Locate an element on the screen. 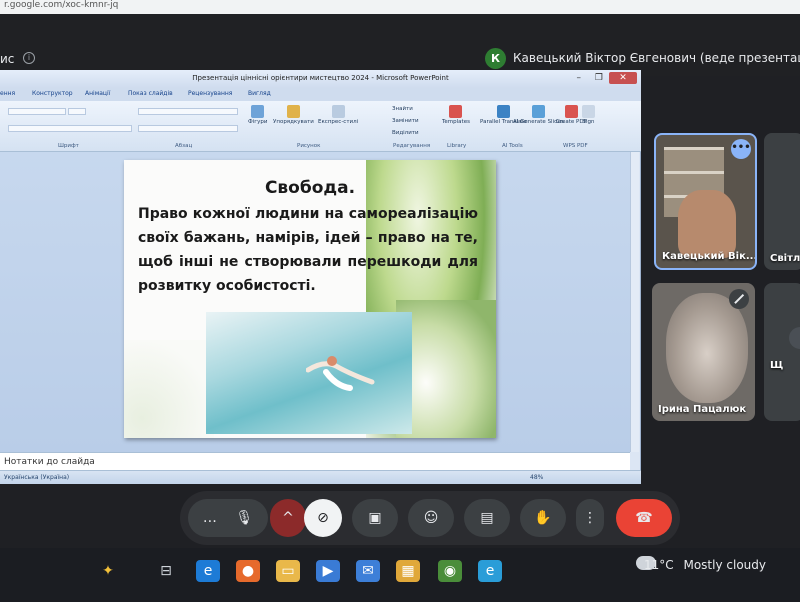  sign-icon is located at coordinates (588, 111).